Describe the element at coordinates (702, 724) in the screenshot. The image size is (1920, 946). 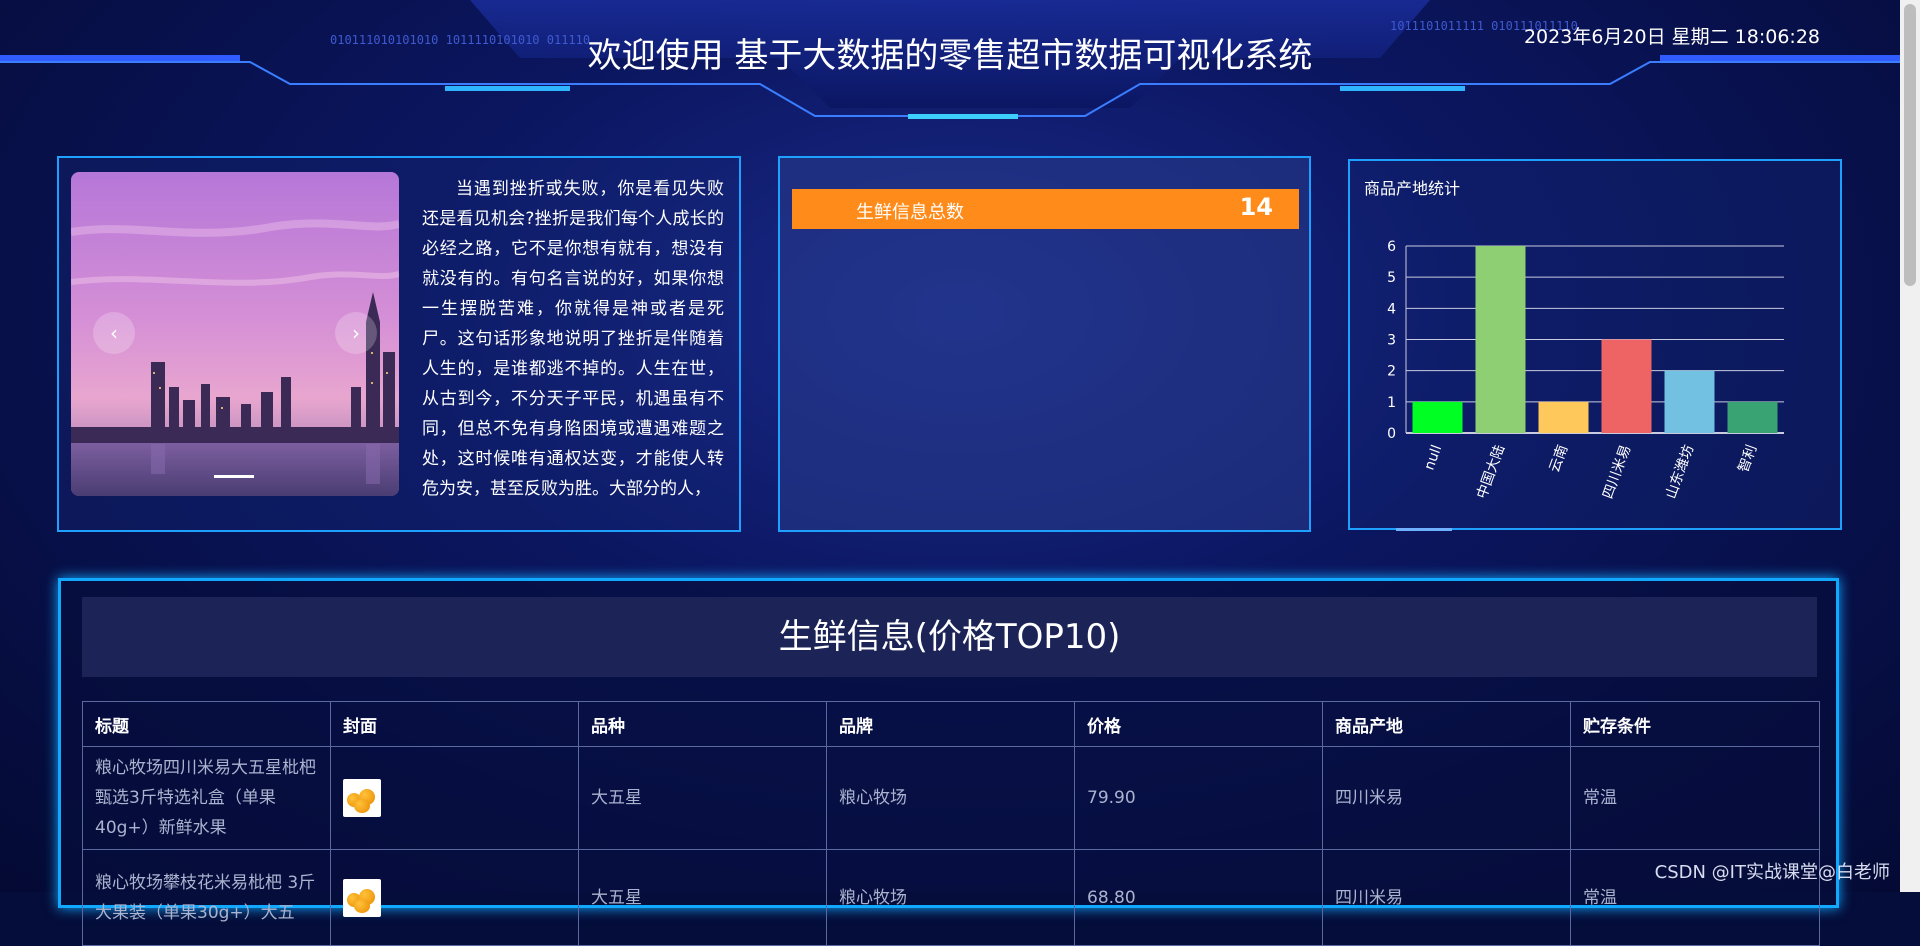
I see `col-header-variety: 品种` at that location.